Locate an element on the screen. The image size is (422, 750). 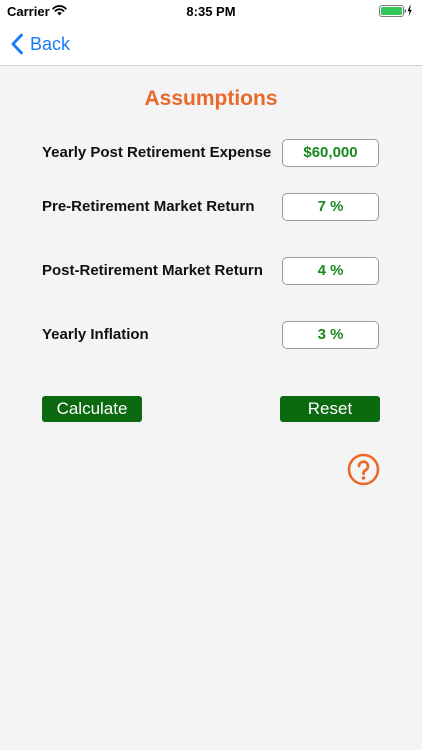
navigation-bar: Back is located at coordinates (211, 44).